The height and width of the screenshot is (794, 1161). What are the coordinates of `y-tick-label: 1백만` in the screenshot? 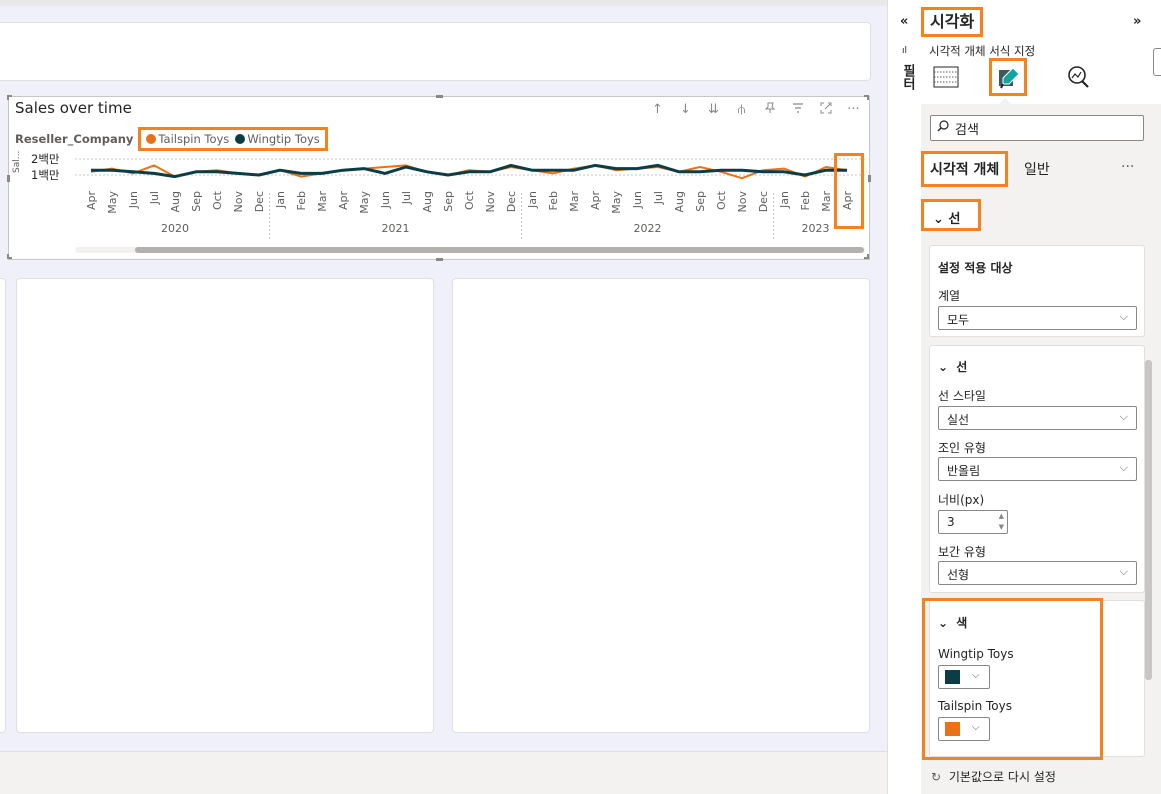 It's located at (45, 175).